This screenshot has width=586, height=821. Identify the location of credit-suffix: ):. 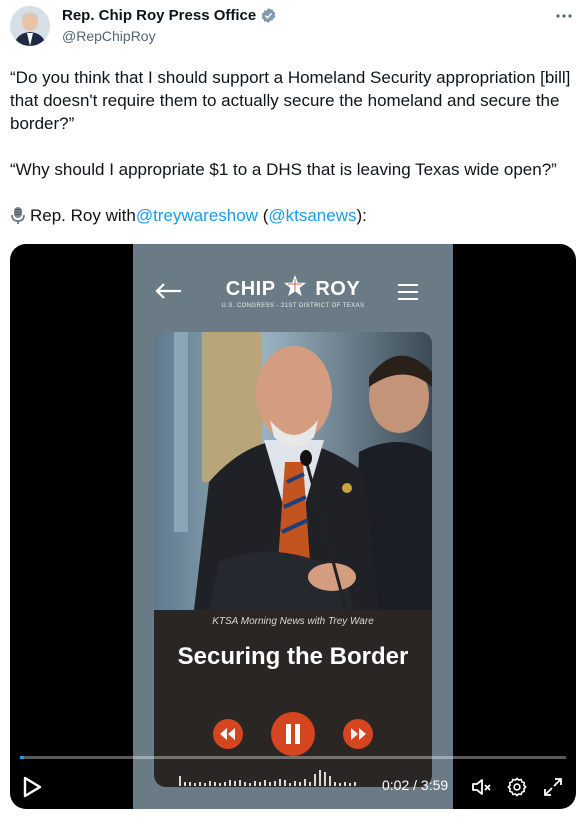
(361, 215).